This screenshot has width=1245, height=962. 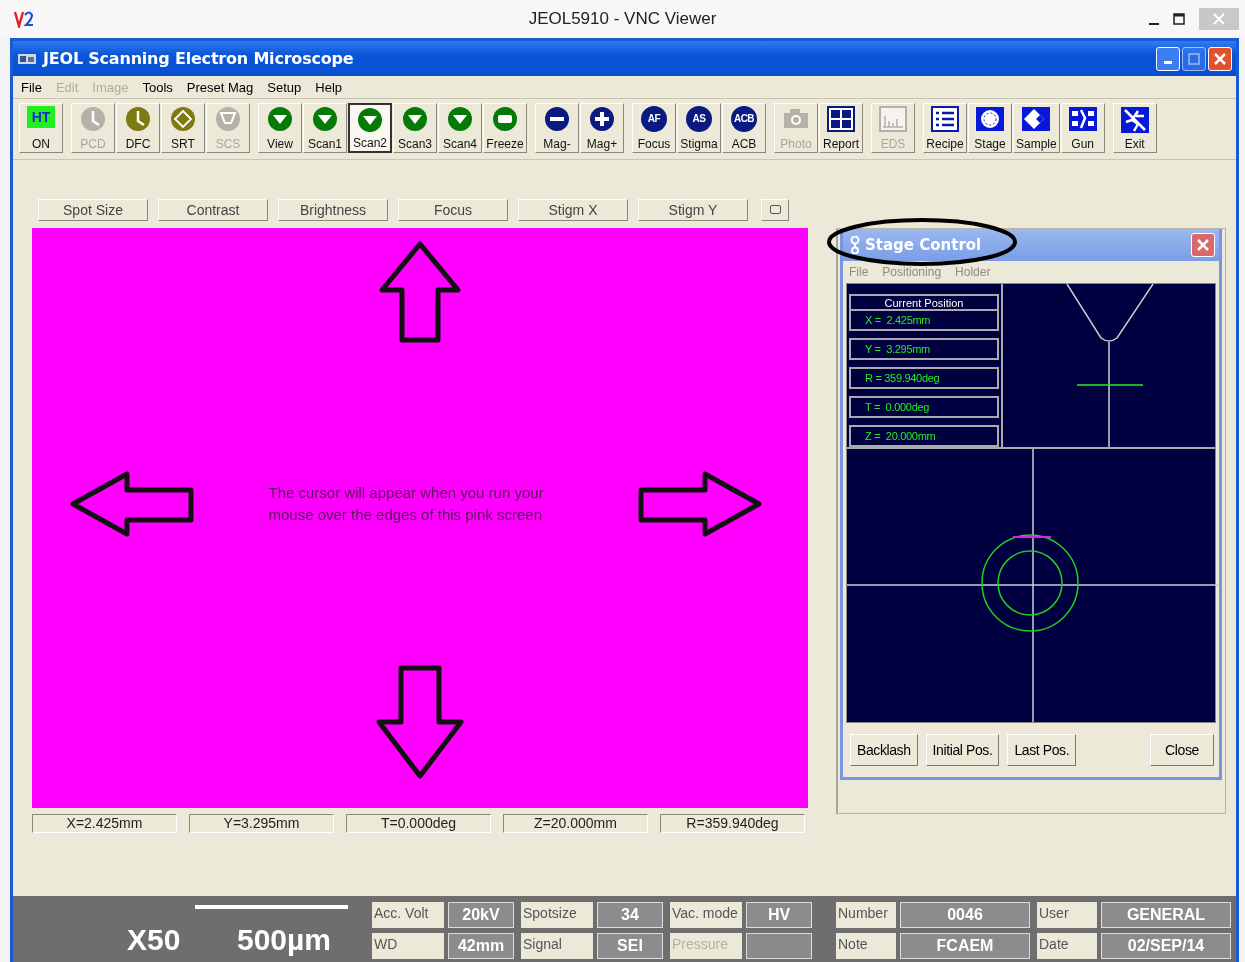 I want to click on toolbar-button: Stage, so click(x=990, y=128).